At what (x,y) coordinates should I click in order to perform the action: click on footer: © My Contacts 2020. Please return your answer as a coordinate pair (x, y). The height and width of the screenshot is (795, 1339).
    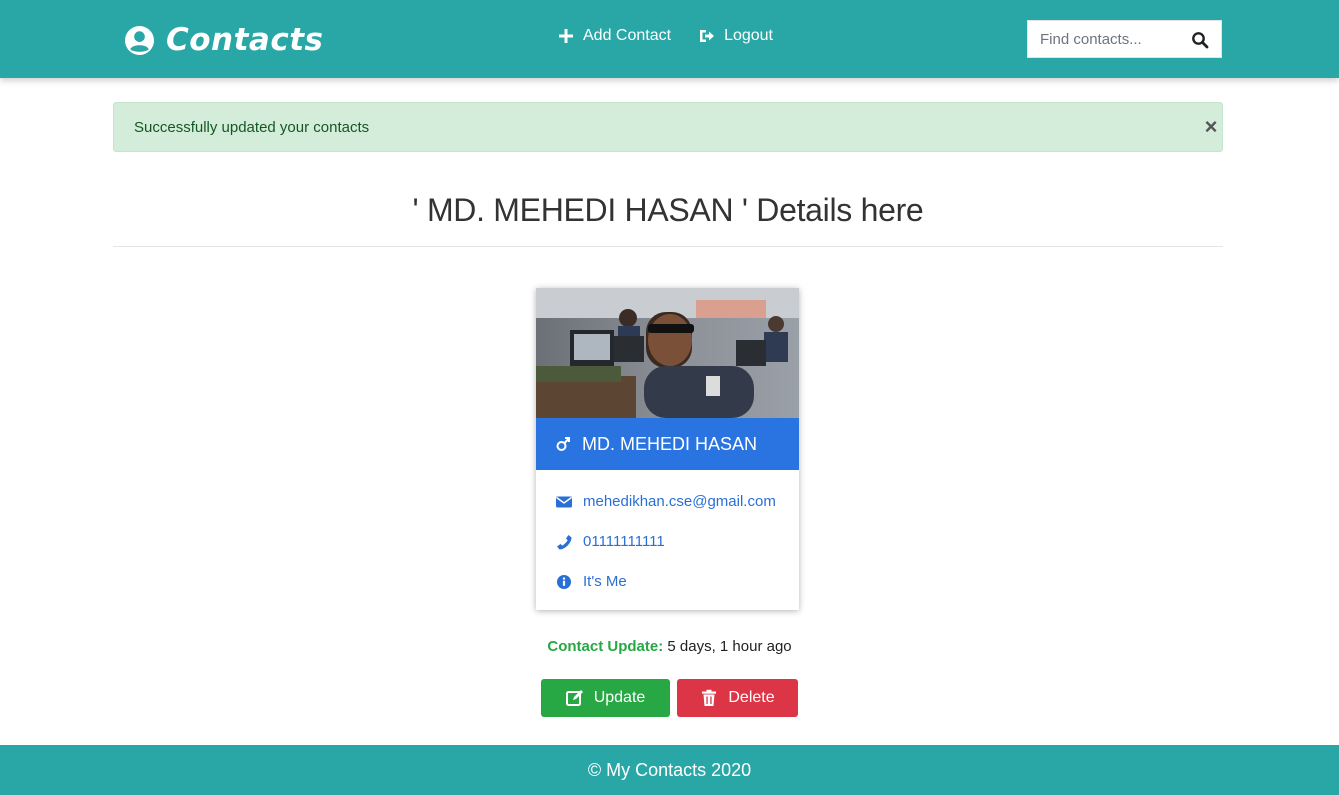
    Looking at the image, I should click on (669, 770).